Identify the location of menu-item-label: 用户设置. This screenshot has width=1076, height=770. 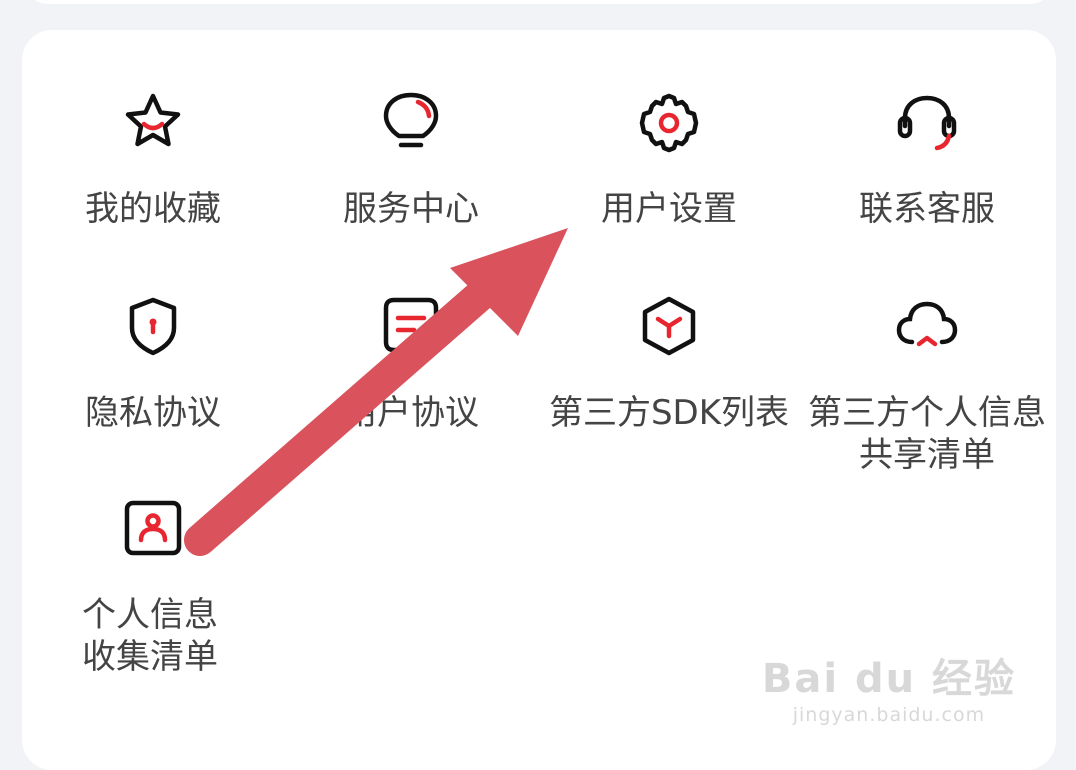
(669, 209).